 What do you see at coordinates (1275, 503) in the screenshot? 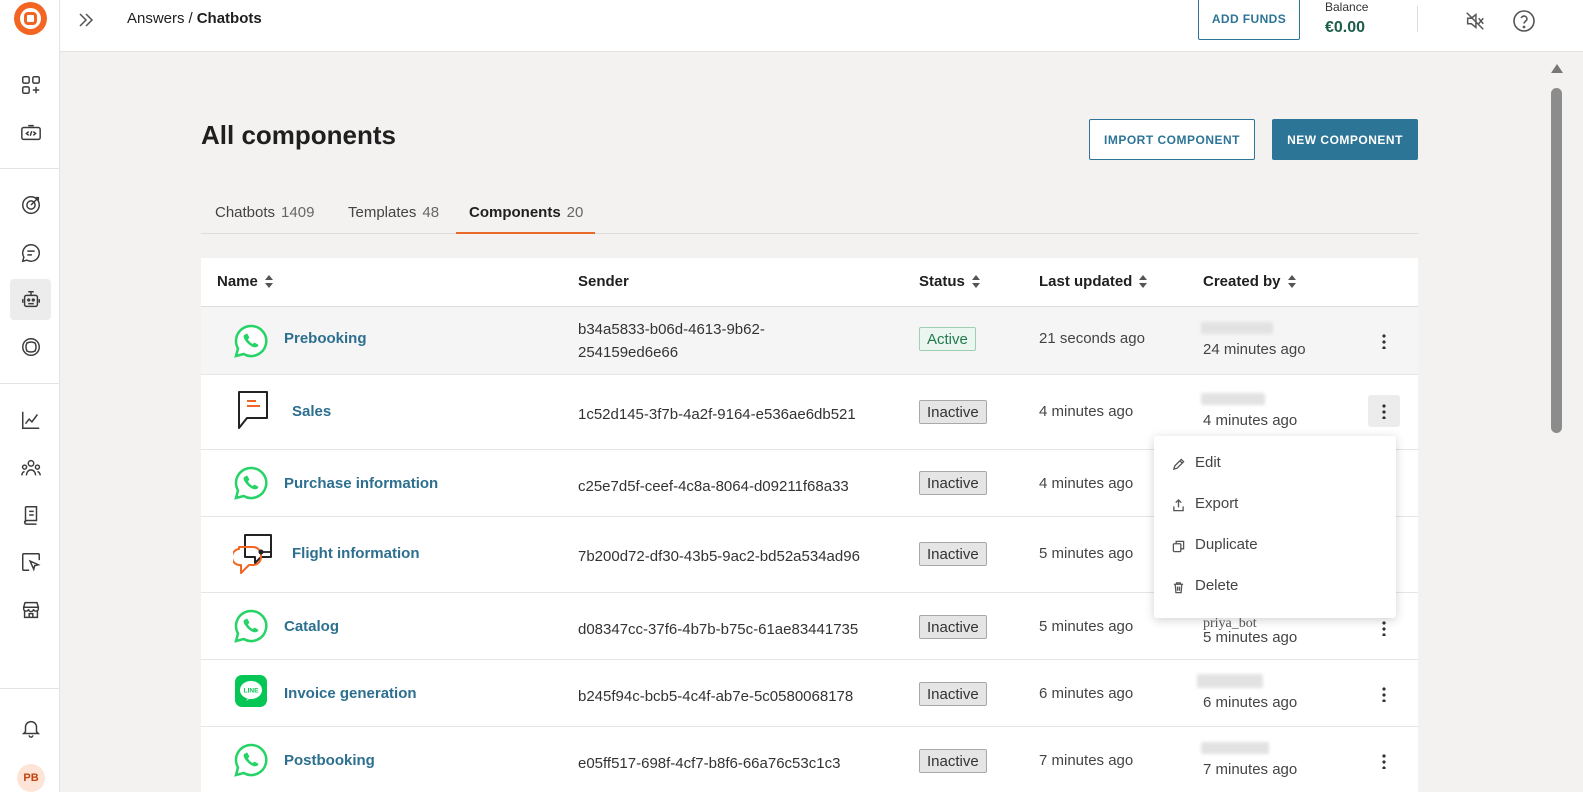
I see `menu-item-export: Export` at bounding box center [1275, 503].